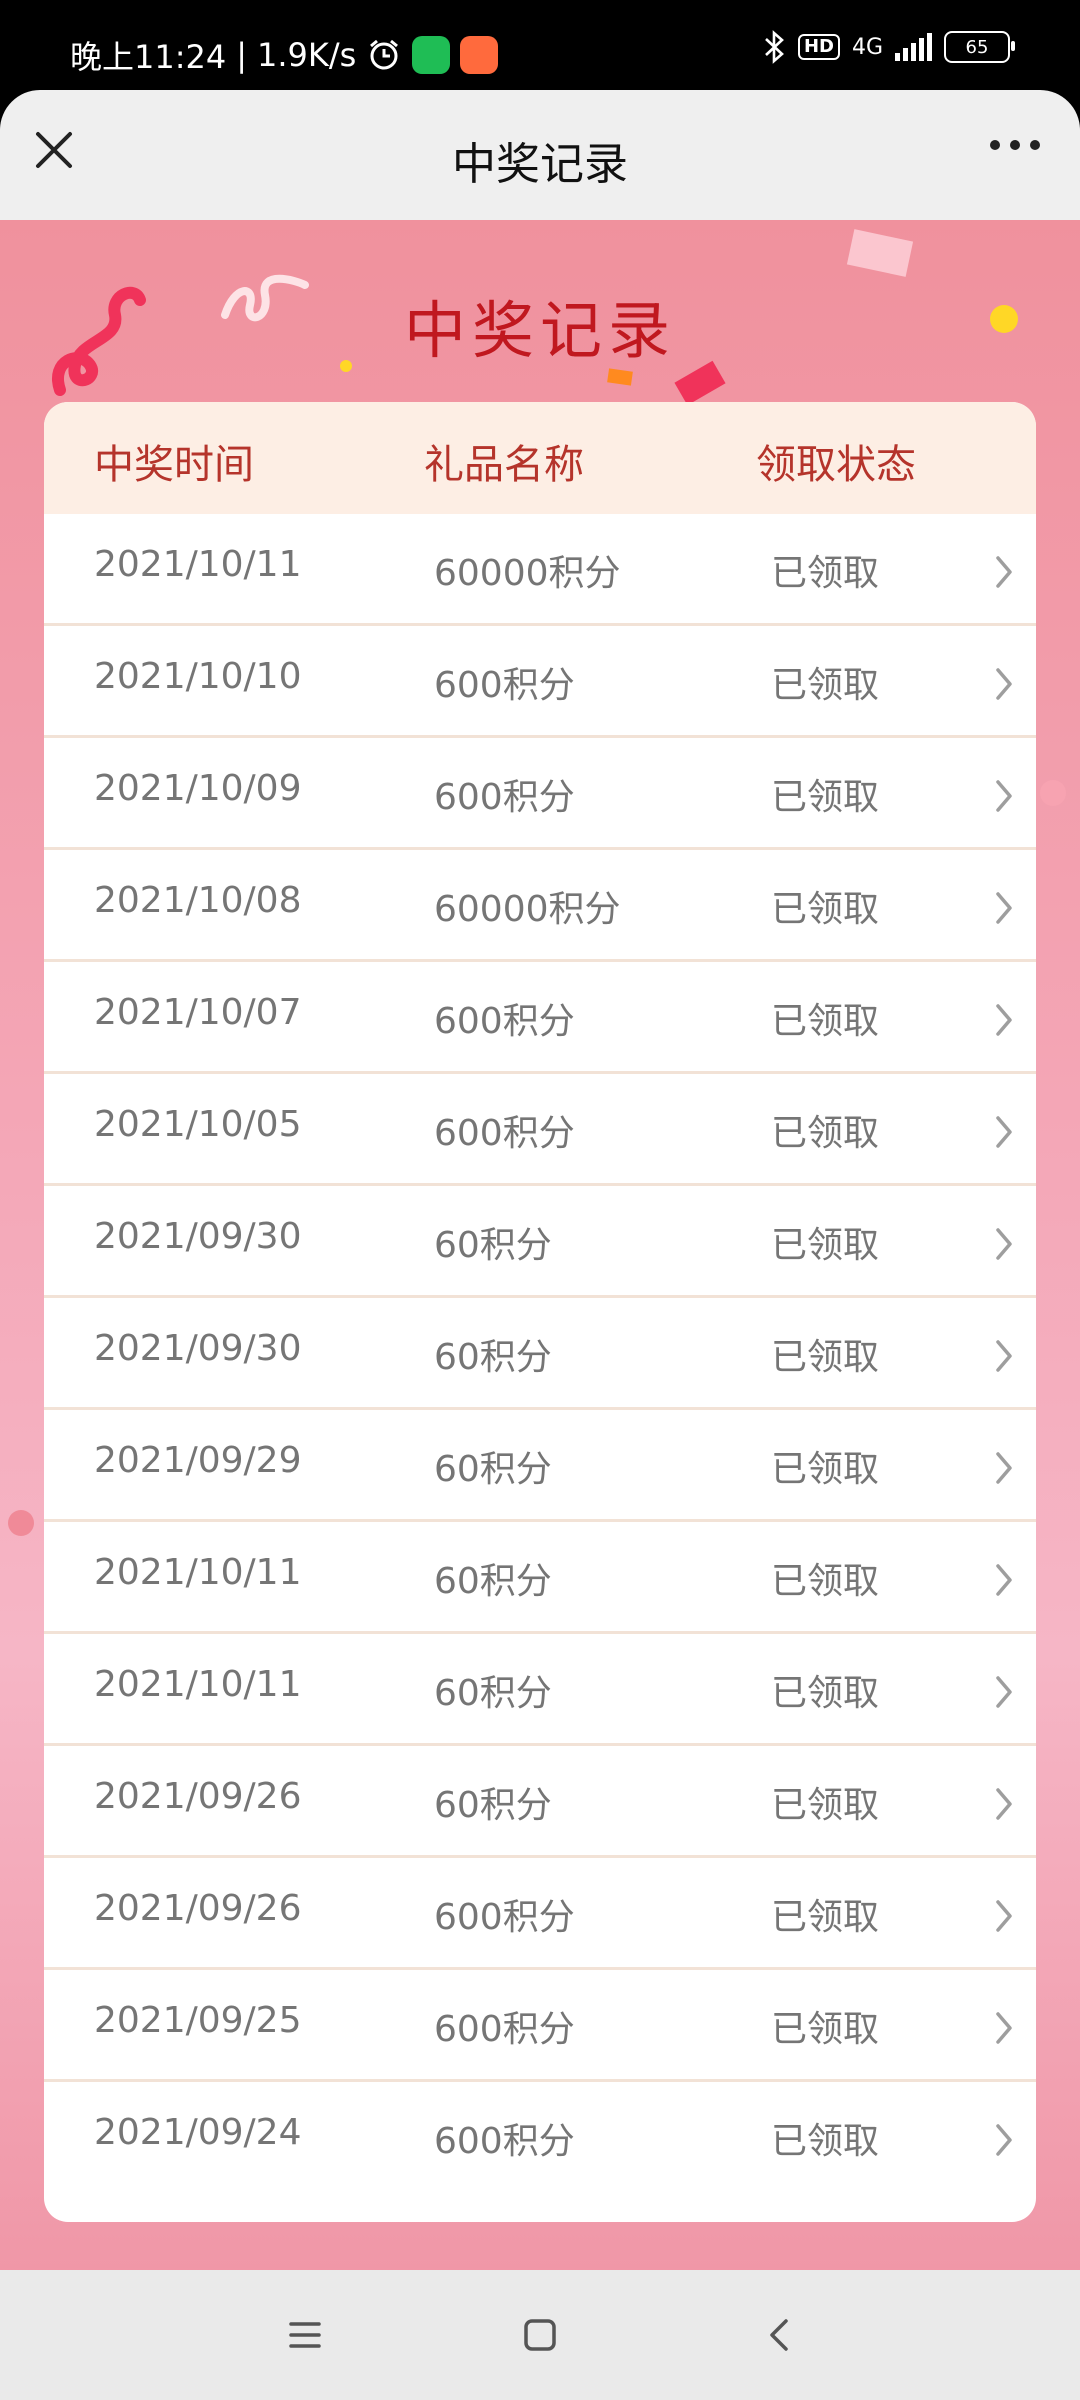  Describe the element at coordinates (818, 47) in the screenshot. I see `hd-badge: HD` at that location.